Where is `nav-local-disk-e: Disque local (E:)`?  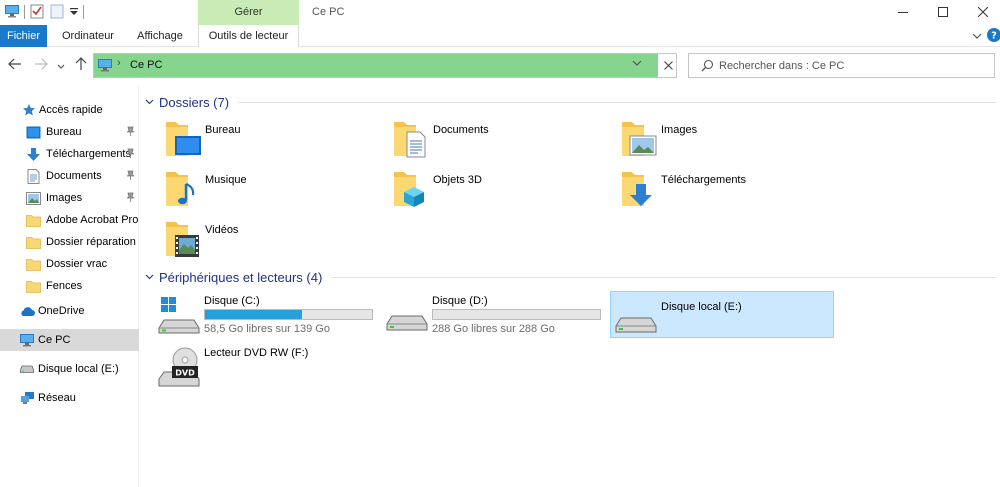
nav-local-disk-e: Disque local (E:) is located at coordinates (69, 369).